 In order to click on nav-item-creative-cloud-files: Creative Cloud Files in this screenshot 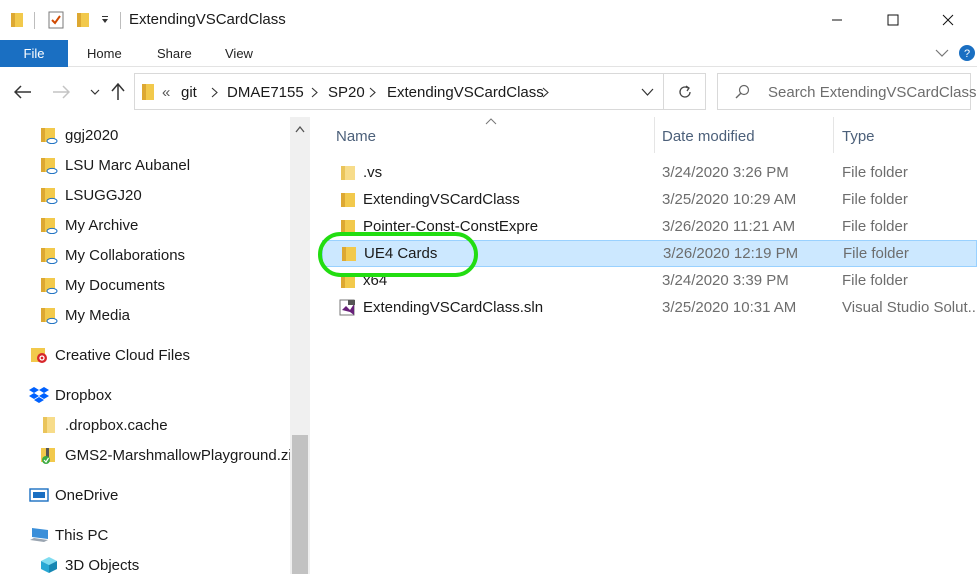, I will do `click(109, 355)`.